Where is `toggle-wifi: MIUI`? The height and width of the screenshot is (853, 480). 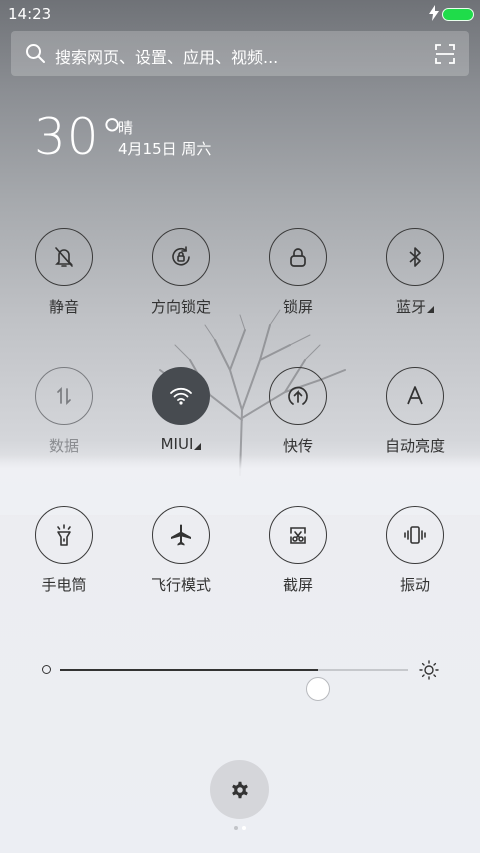
toggle-wifi: MIUI is located at coordinates (181, 417).